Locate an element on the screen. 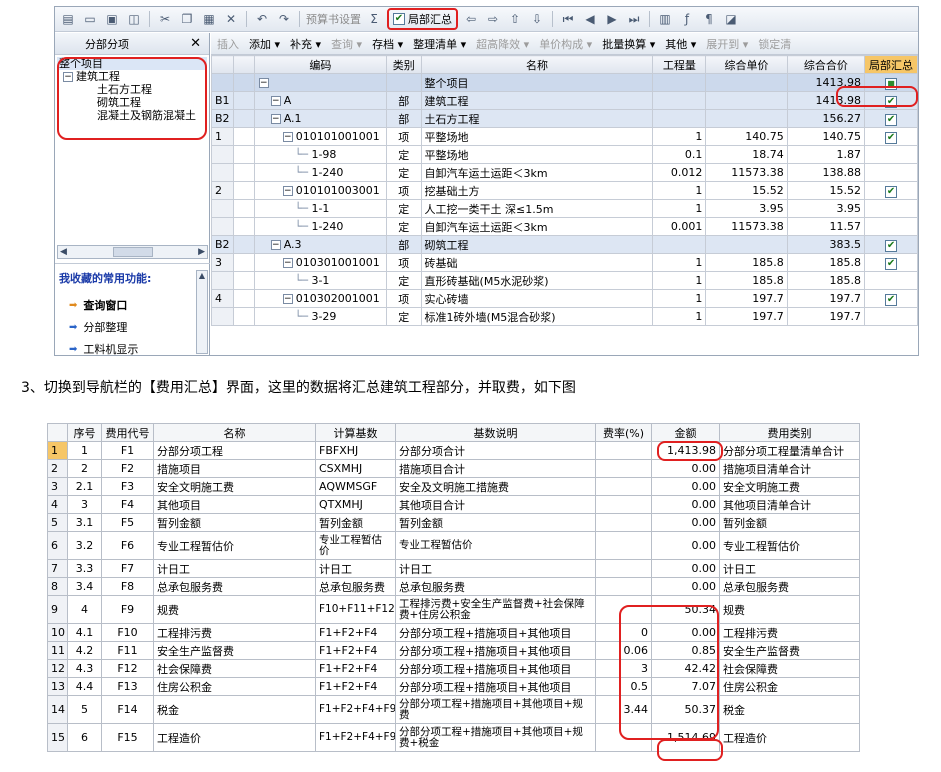  fee-type-cell: 规费 is located at coordinates (789, 609).